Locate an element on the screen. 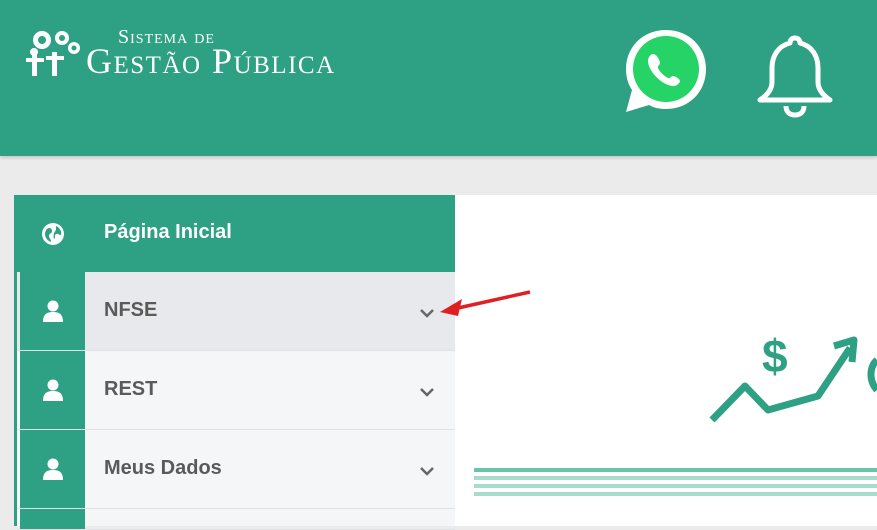 This screenshot has width=877, height=530. sidebar-item-pagina-inicial: Página Inicial is located at coordinates (236, 233).